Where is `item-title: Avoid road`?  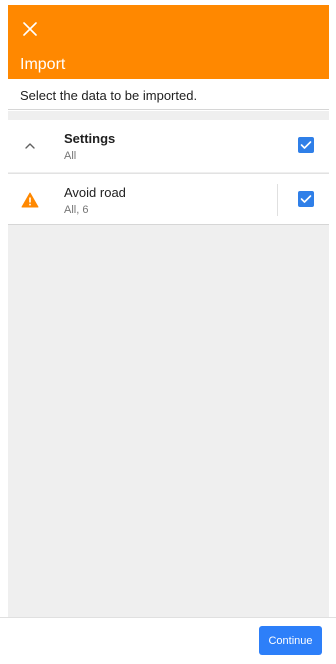 item-title: Avoid road is located at coordinates (95, 192).